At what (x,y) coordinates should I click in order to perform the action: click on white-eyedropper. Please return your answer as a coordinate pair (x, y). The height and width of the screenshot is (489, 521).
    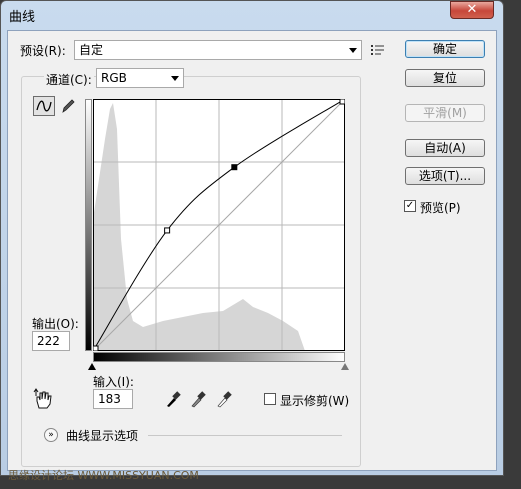
    Looking at the image, I should click on (224, 399).